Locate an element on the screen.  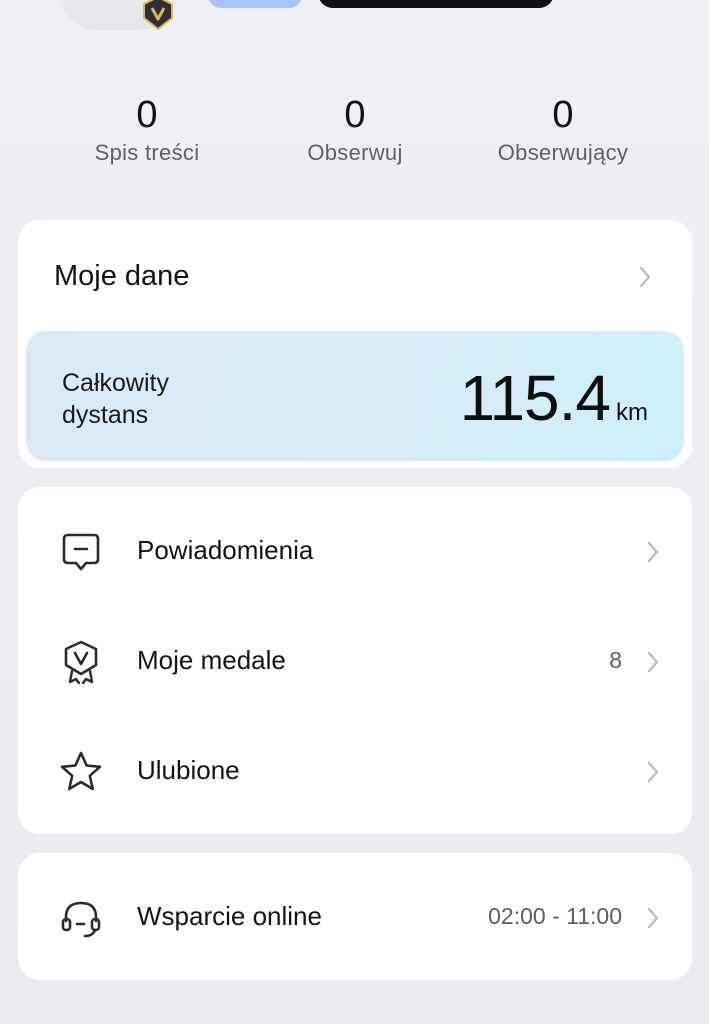
menu-item-medals: Moje medale 8 is located at coordinates (355, 662).